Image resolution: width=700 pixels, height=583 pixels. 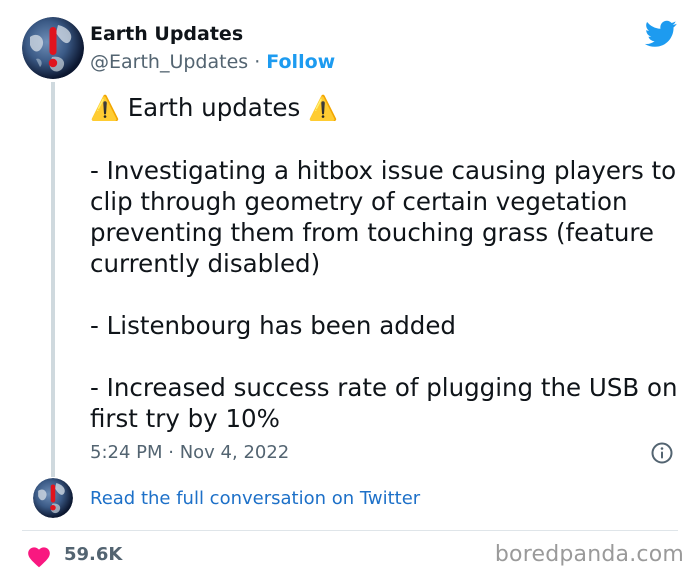 What do you see at coordinates (53, 279) in the screenshot?
I see `thread-line` at bounding box center [53, 279].